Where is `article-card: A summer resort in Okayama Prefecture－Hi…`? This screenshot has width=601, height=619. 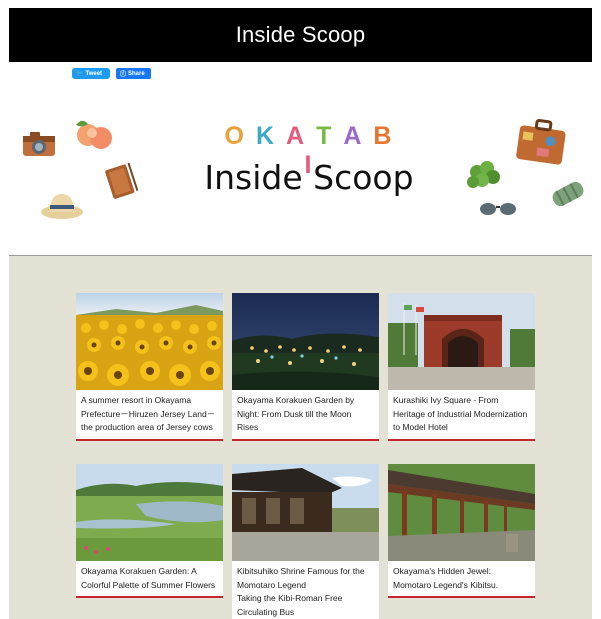 article-card: A summer resort in Okayama Prefecture－Hi… is located at coordinates (149, 367).